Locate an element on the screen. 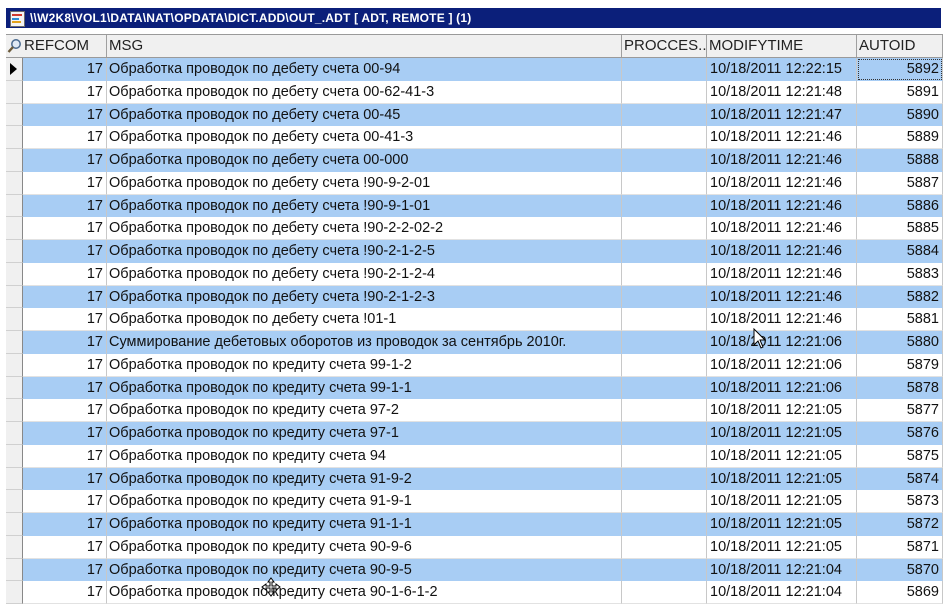 This screenshot has height=606, width=943. cell-autoid: 5870 is located at coordinates (900, 570).